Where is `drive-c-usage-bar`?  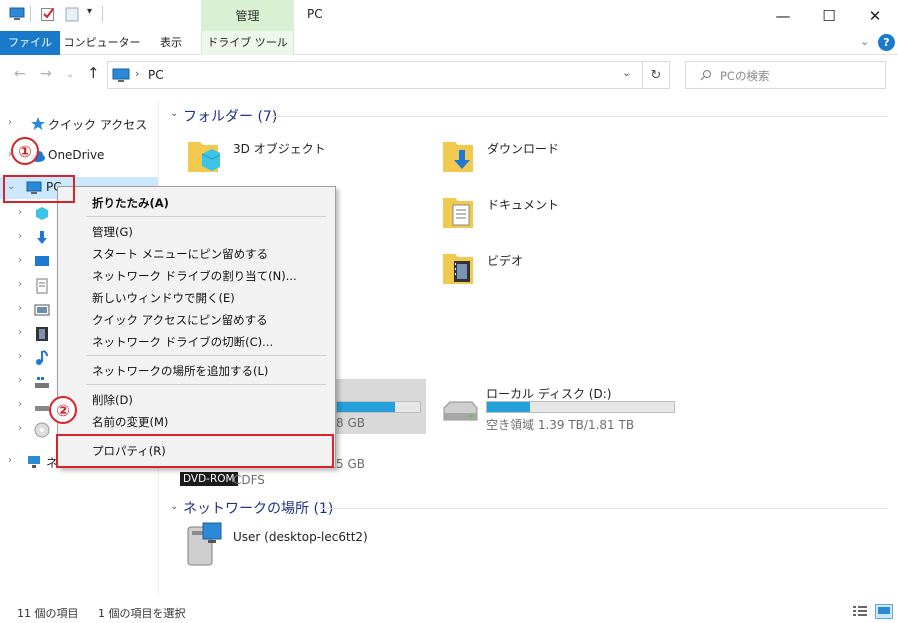
drive-c-usage-bar is located at coordinates (378, 407).